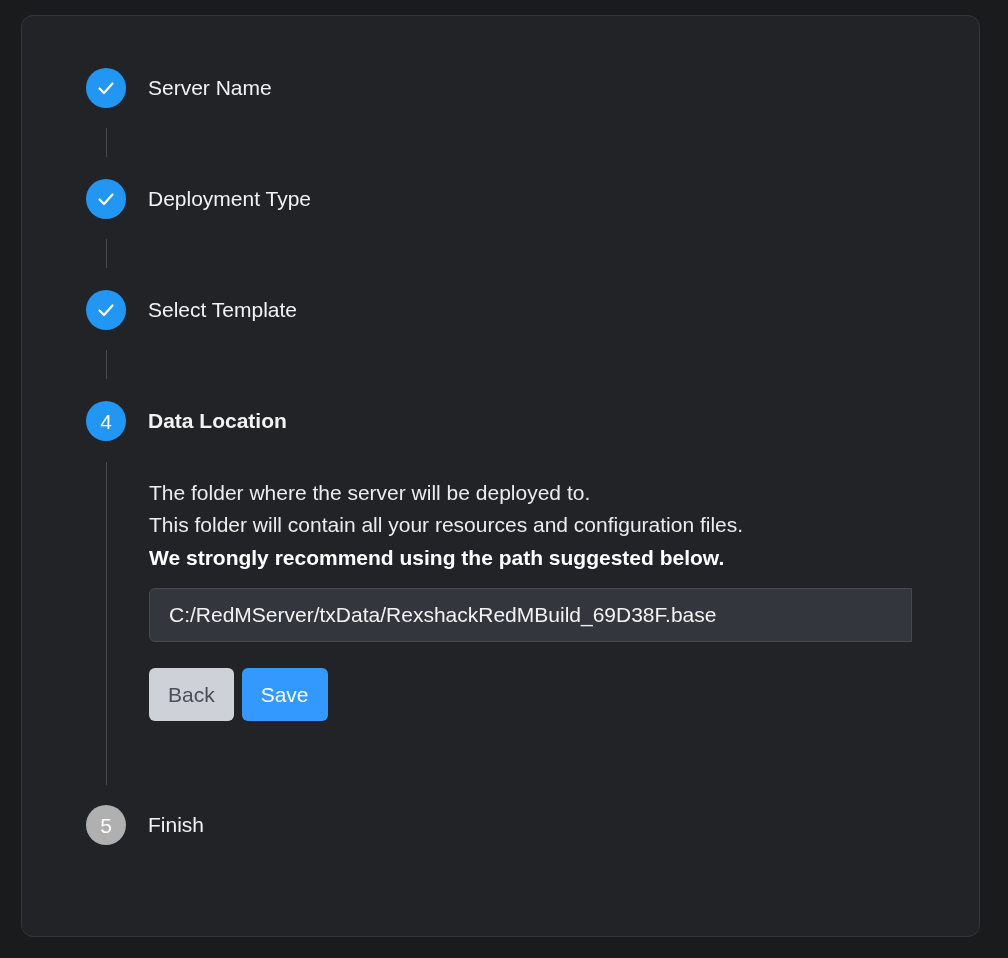  What do you see at coordinates (191, 694) in the screenshot?
I see `back-button: Back` at bounding box center [191, 694].